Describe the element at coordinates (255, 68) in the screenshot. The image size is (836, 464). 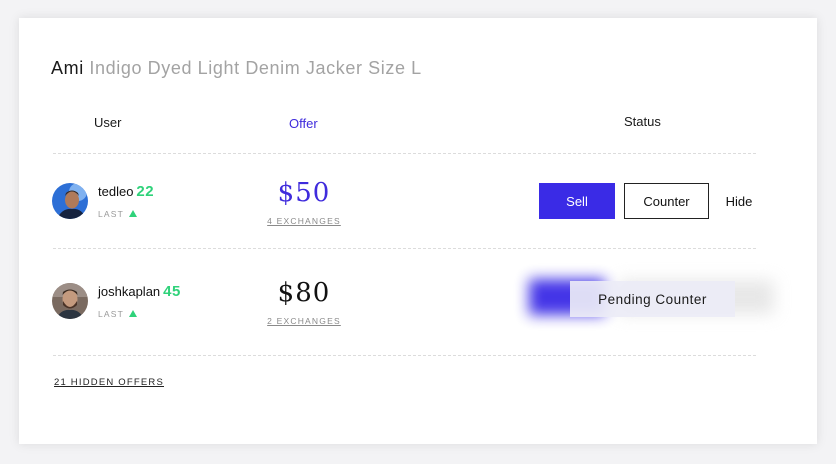
I see `product-name: Indigo Dyed Light Denim Jacker Size L` at that location.